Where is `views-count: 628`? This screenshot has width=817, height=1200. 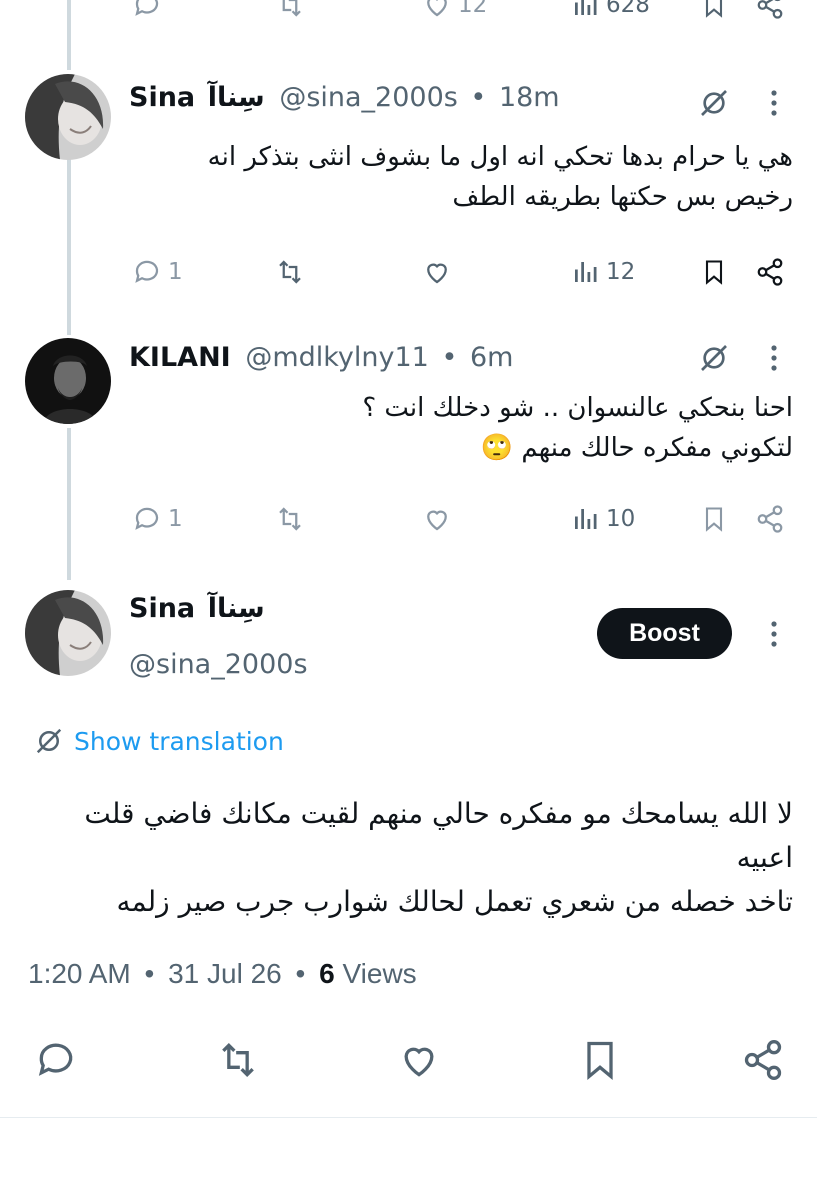
views-count: 628 is located at coordinates (628, 9).